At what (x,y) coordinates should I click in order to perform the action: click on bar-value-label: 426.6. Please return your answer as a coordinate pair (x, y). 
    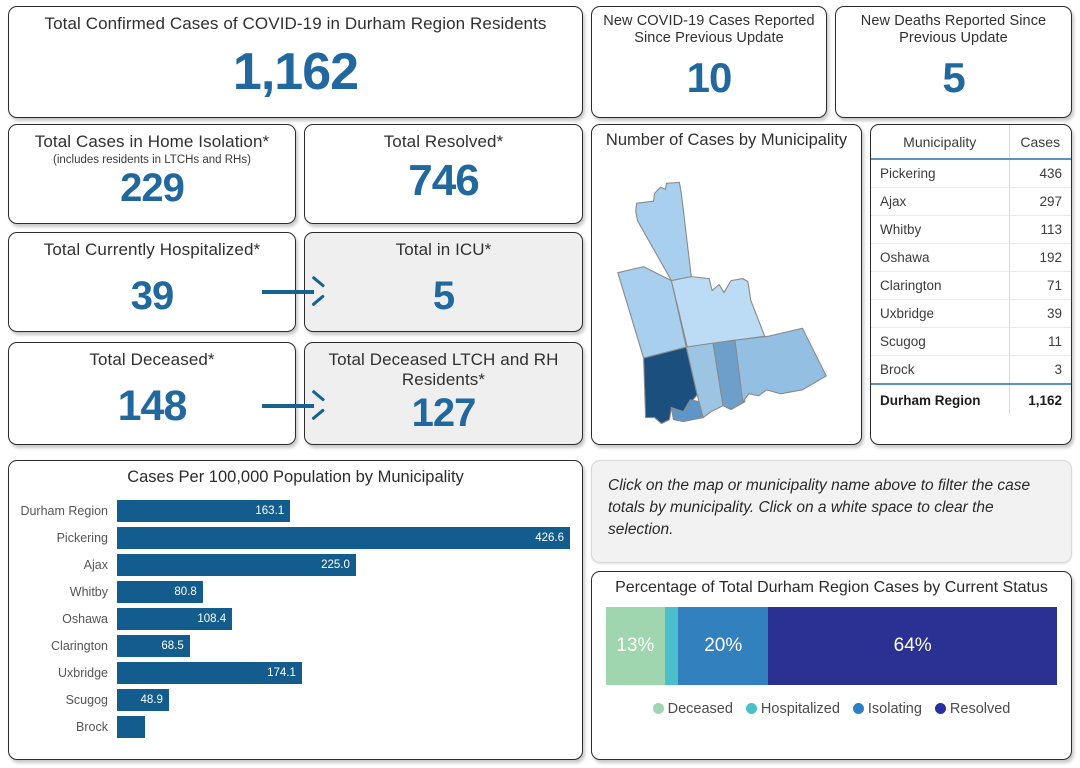
    Looking at the image, I should click on (549, 537).